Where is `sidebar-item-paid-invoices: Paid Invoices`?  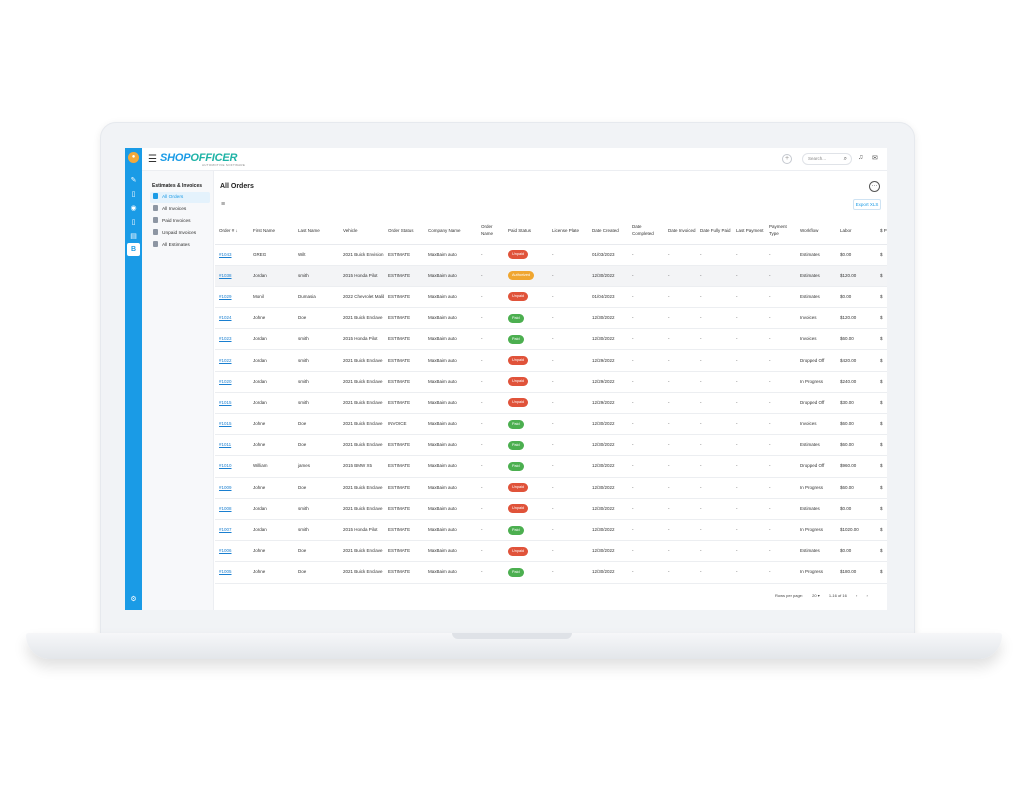 sidebar-item-paid-invoices: Paid Invoices is located at coordinates (180, 221).